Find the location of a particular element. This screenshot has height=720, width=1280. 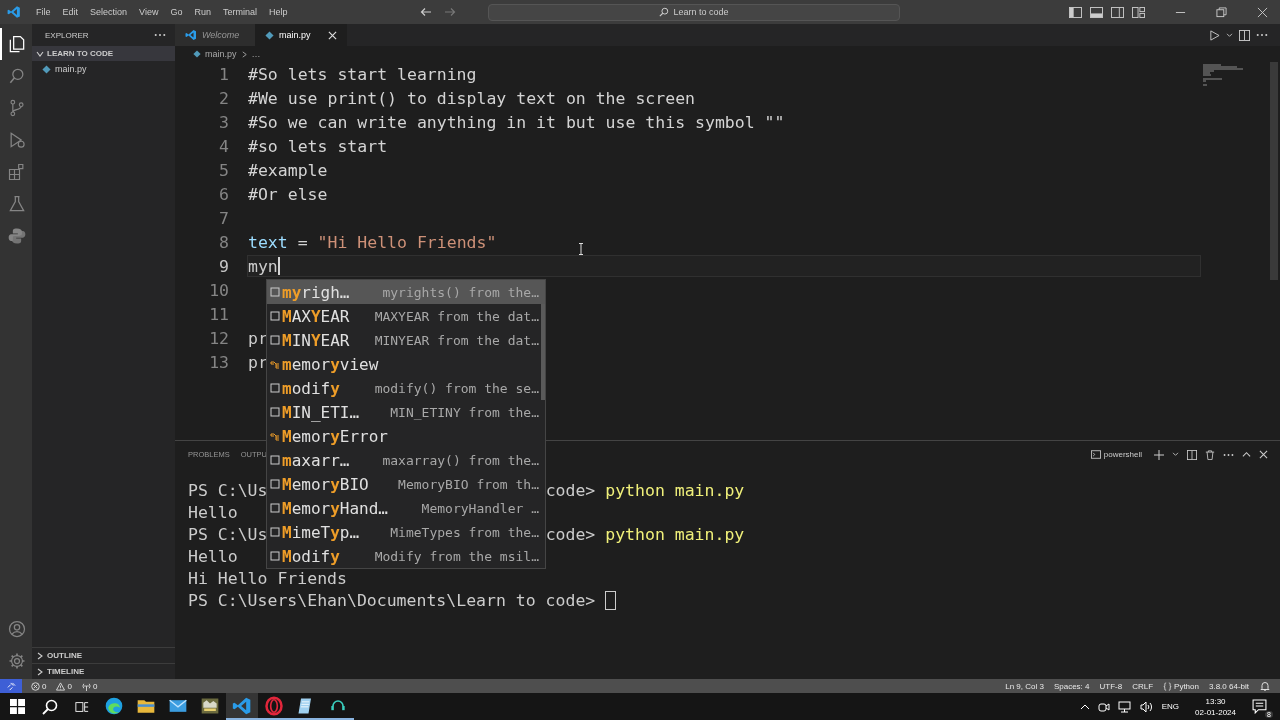

status-item: UTF-8 is located at coordinates (1111, 686).